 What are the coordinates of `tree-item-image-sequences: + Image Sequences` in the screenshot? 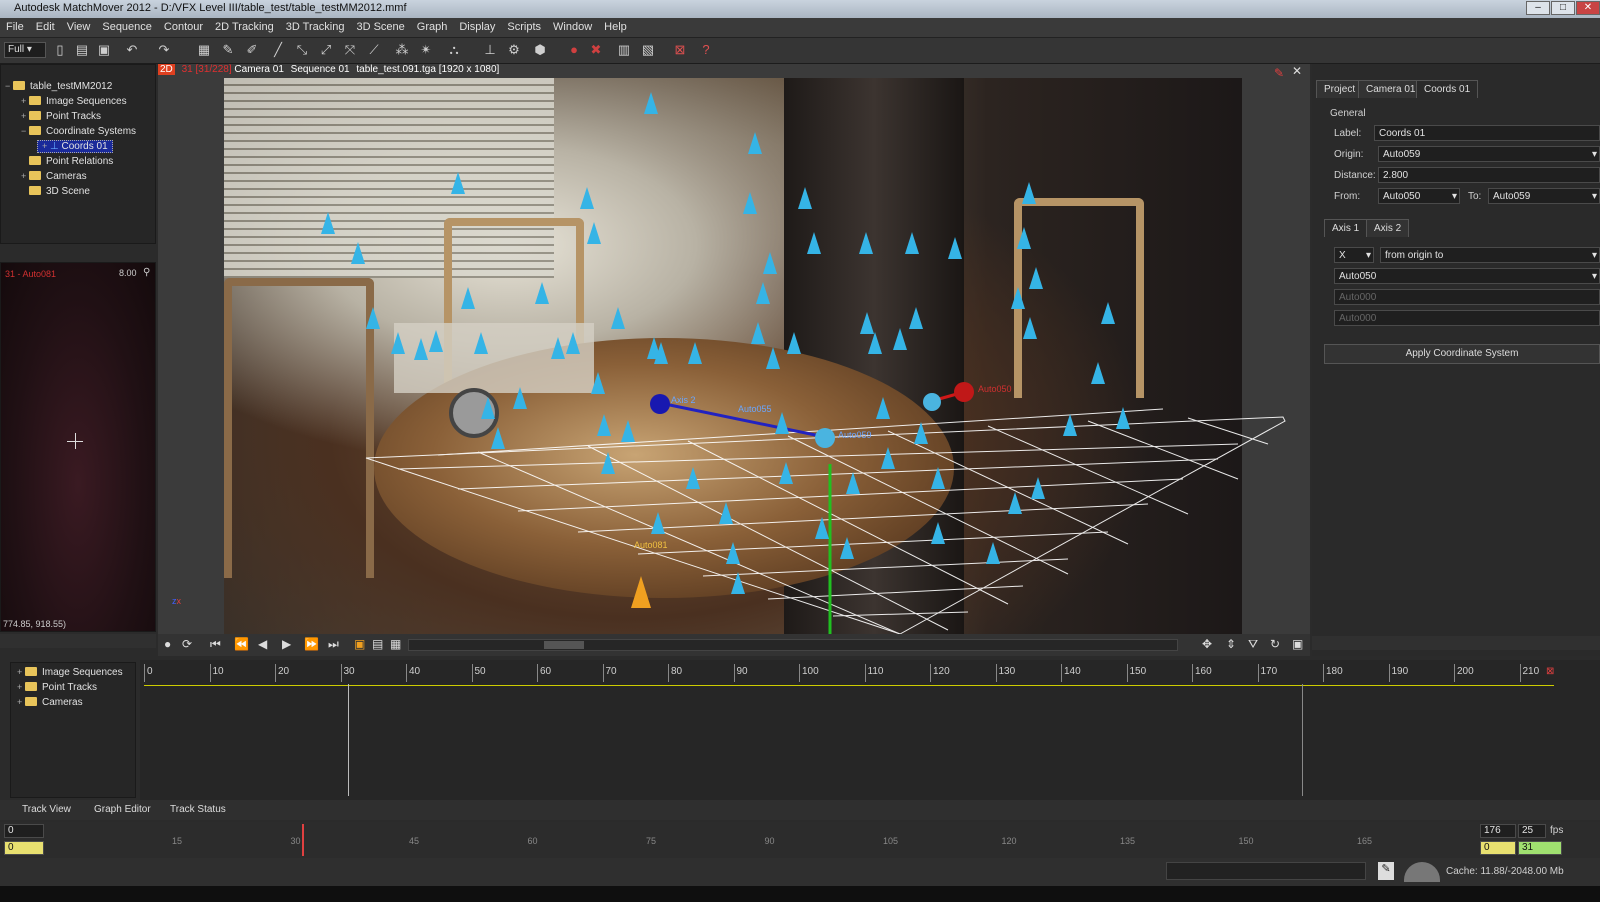 It's located at (74, 101).